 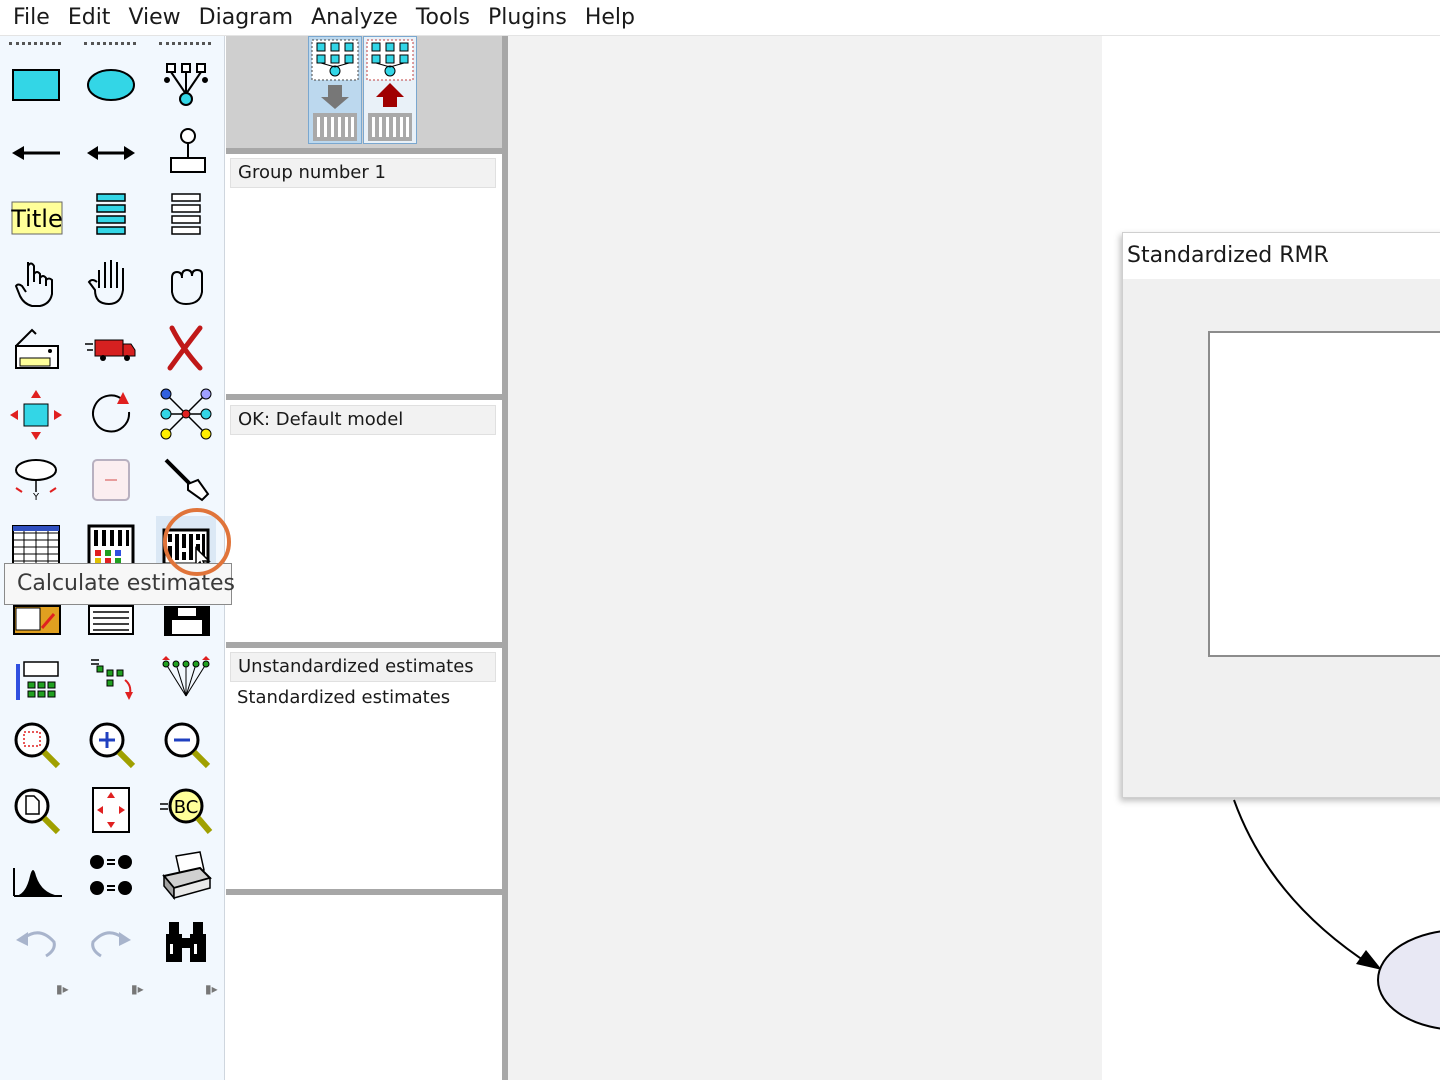 What do you see at coordinates (197, 542) in the screenshot?
I see `highlight-circle` at bounding box center [197, 542].